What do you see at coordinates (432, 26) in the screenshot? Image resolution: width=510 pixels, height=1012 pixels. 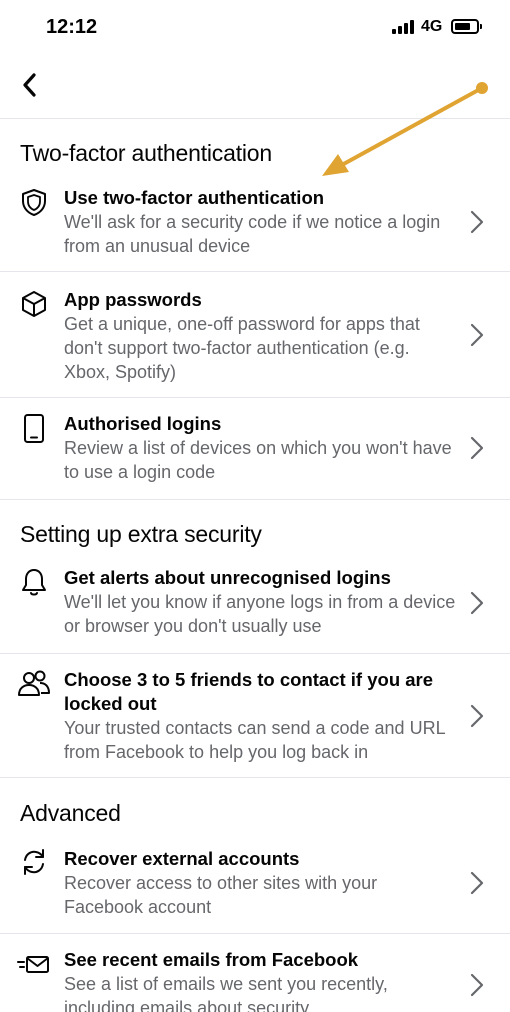 I see `network-type: 4G` at bounding box center [432, 26].